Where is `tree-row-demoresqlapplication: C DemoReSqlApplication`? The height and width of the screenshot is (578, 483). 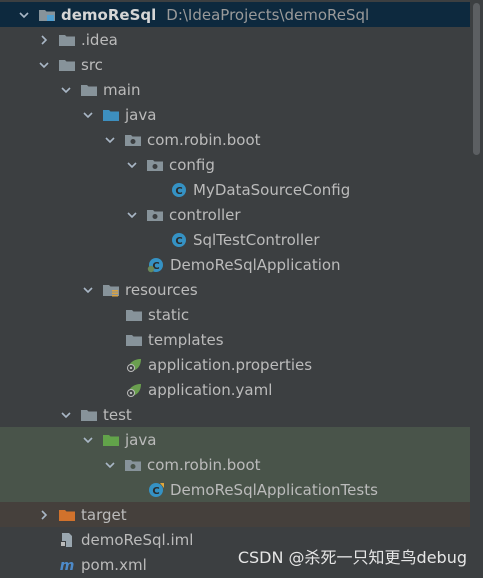
tree-row-demoresqlapplication: C DemoReSqlApplication is located at coordinates (235, 264).